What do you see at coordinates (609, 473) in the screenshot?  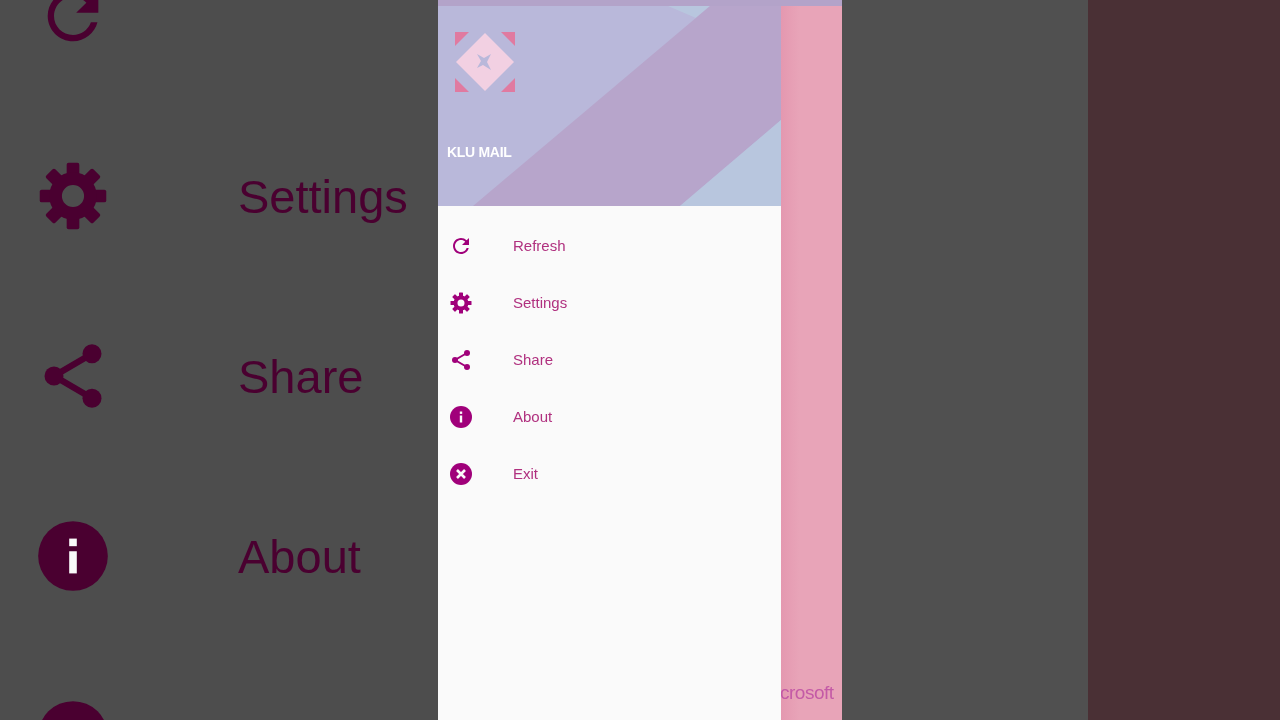 I see `menu-item: Exit` at bounding box center [609, 473].